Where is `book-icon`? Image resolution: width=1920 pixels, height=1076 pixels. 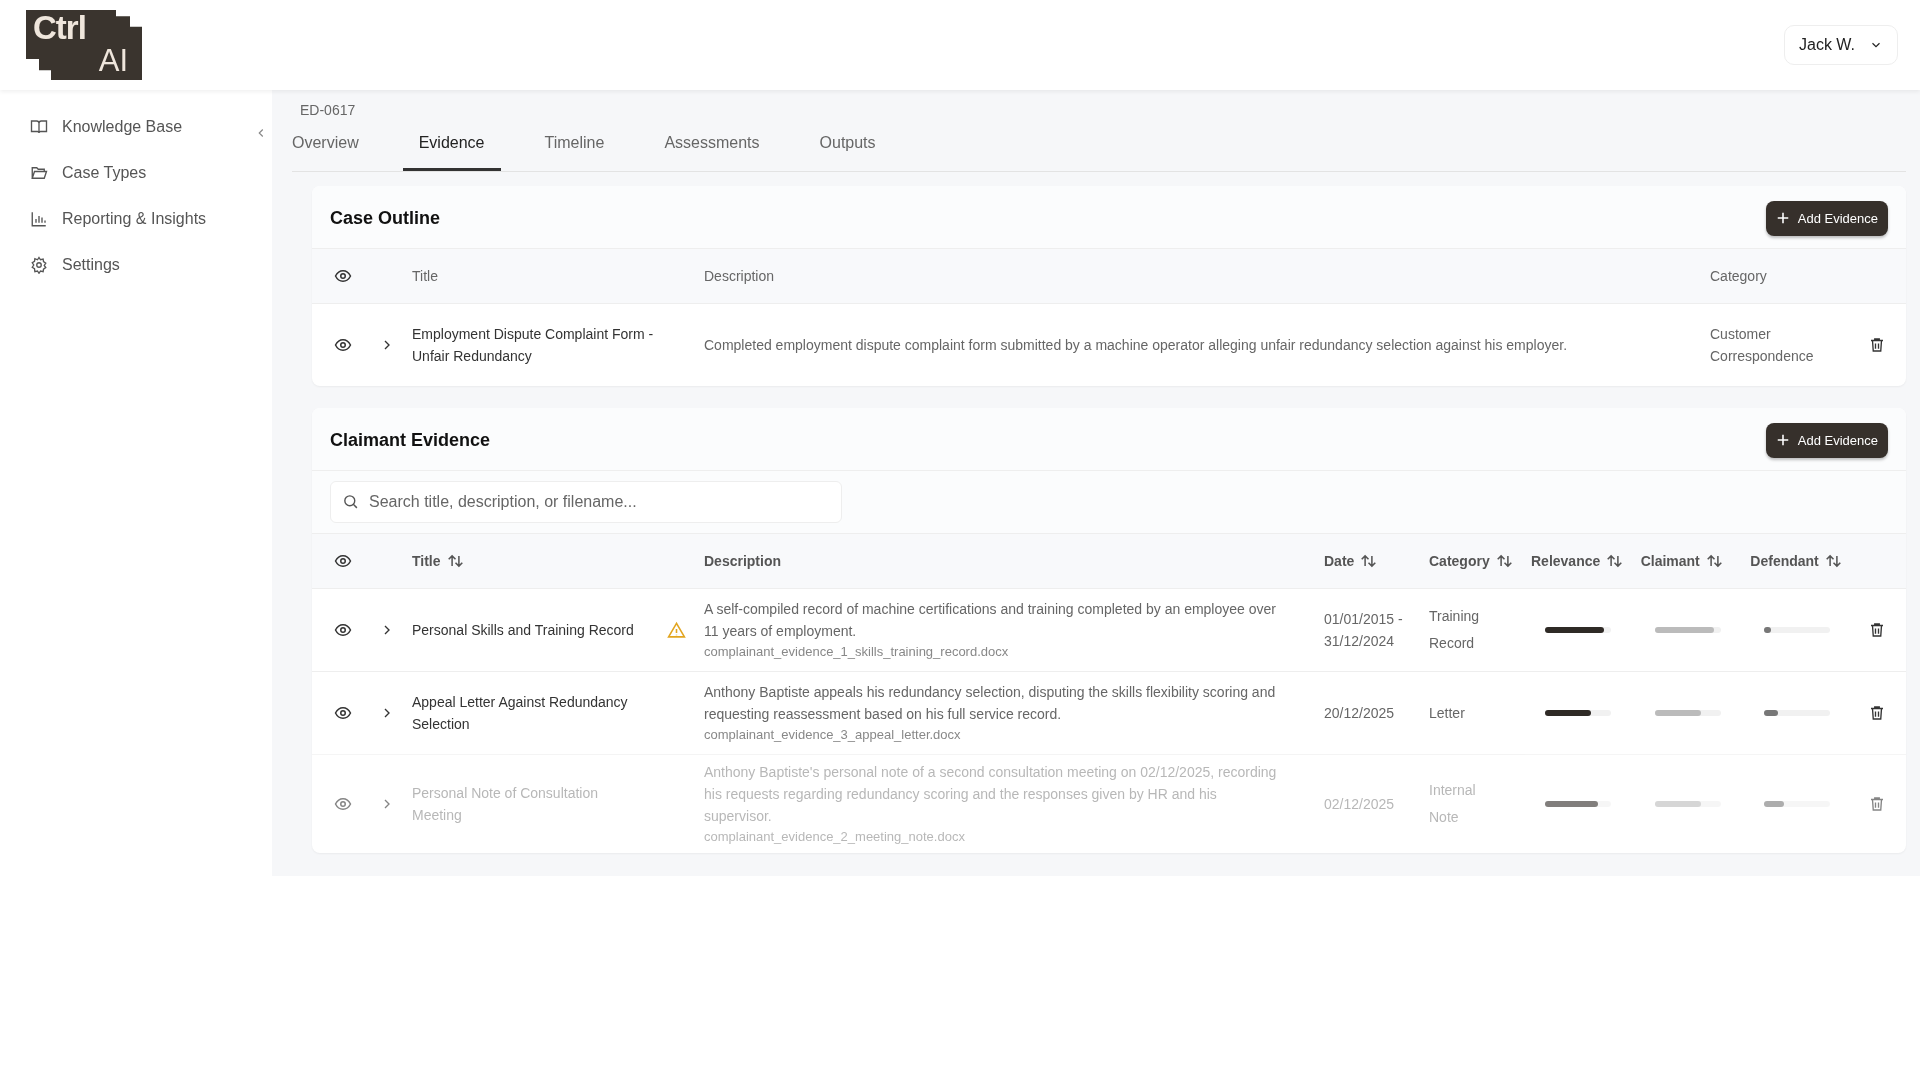
book-icon is located at coordinates (39, 127).